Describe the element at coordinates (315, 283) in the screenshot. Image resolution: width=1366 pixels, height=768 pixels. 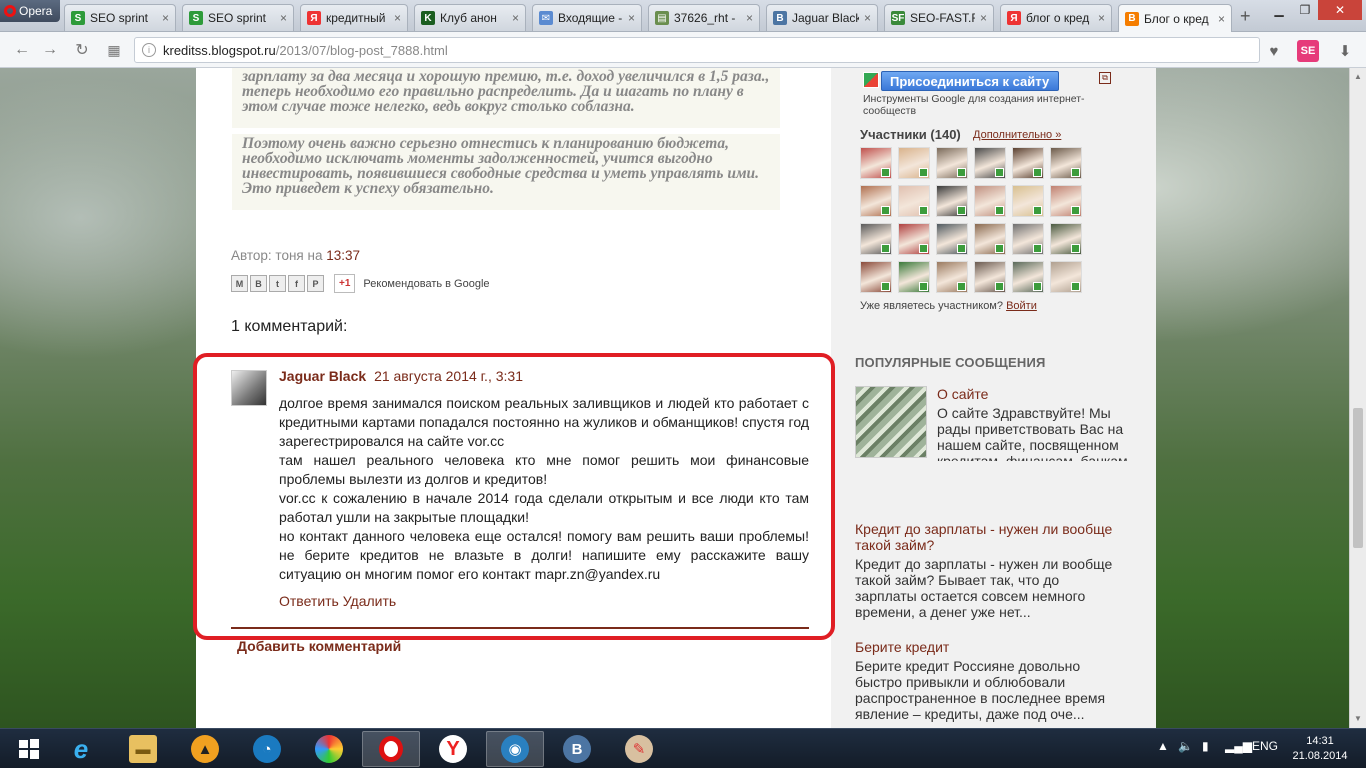
I see `pinterest-share-icon: P` at that location.